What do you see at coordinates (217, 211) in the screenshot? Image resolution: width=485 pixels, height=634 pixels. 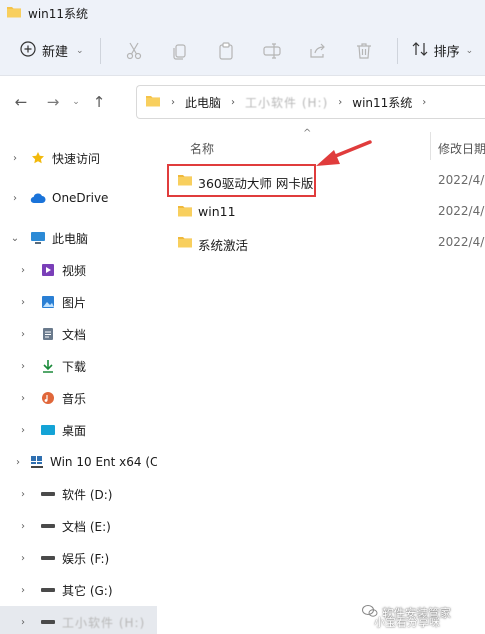 I see `file-name: win11` at bounding box center [217, 211].